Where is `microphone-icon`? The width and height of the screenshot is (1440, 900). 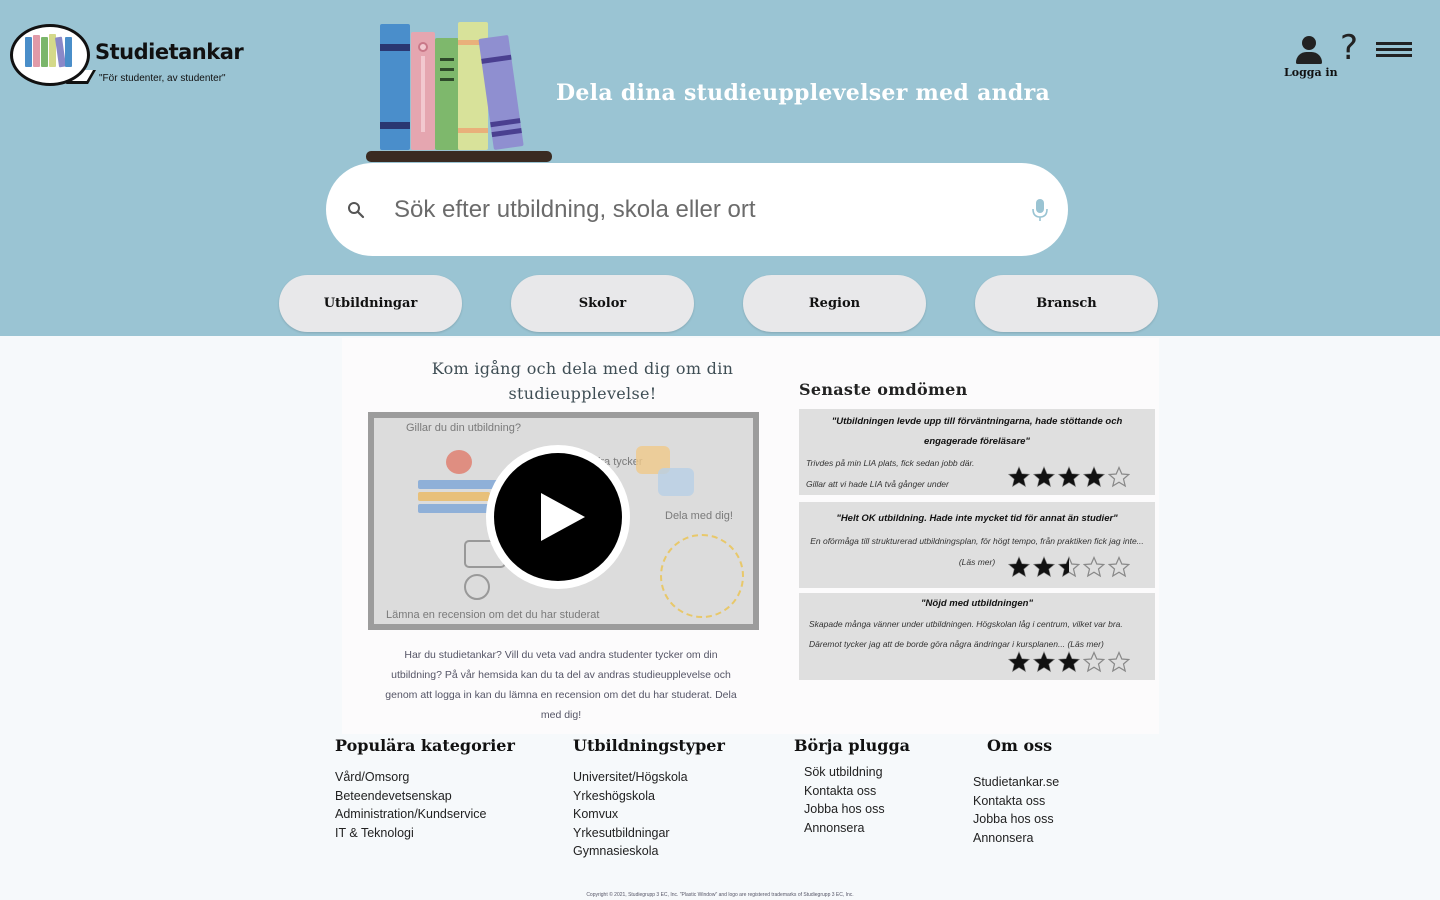 microphone-icon is located at coordinates (1040, 210).